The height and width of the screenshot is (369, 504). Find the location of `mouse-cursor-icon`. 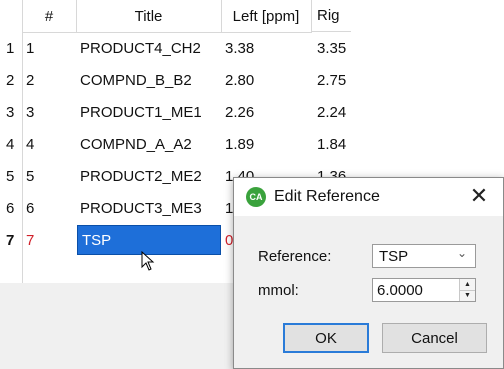

mouse-cursor-icon is located at coordinates (148, 261).